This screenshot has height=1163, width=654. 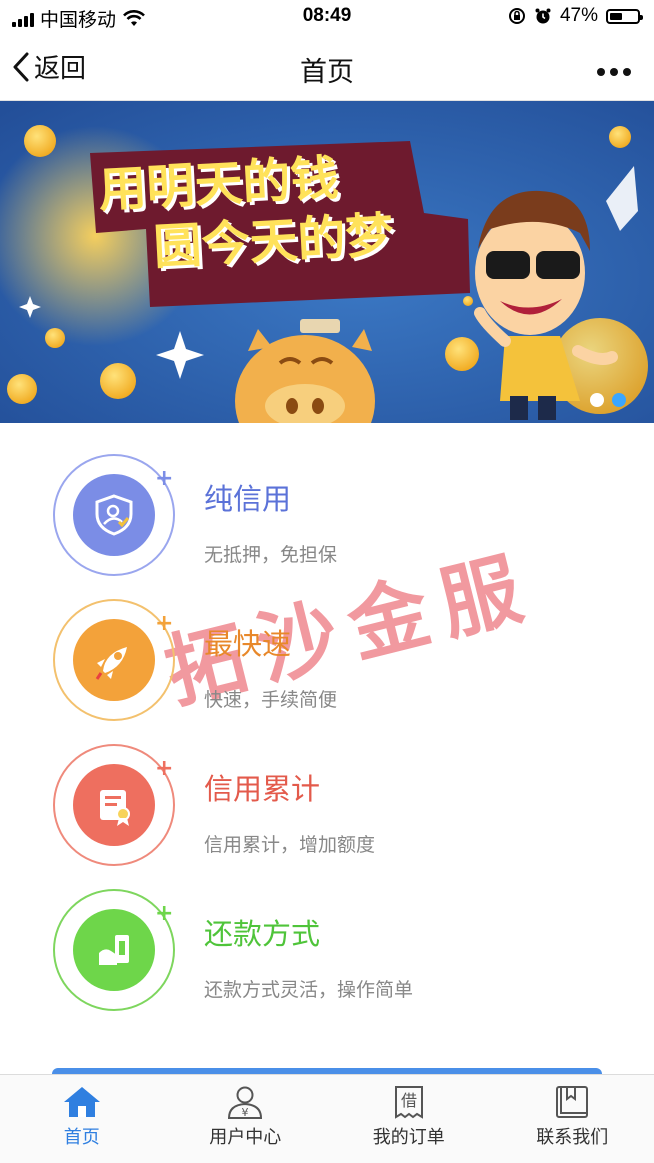 I want to click on rocket-icon, so click(x=114, y=660).